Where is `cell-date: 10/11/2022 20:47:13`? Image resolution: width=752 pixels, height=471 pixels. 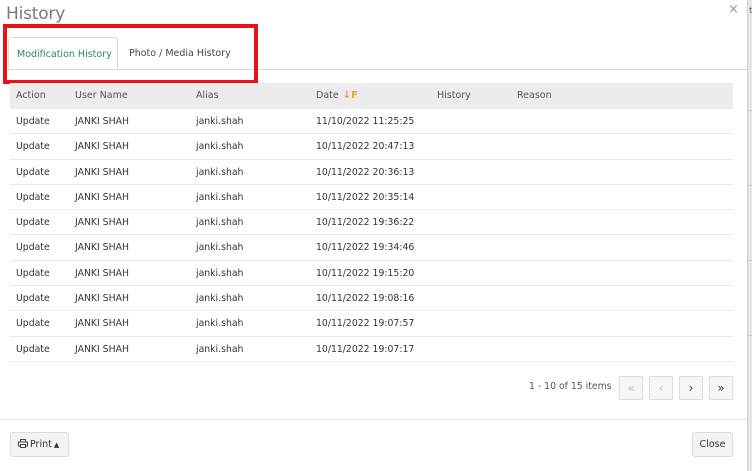 cell-date: 10/11/2022 20:47:13 is located at coordinates (365, 147).